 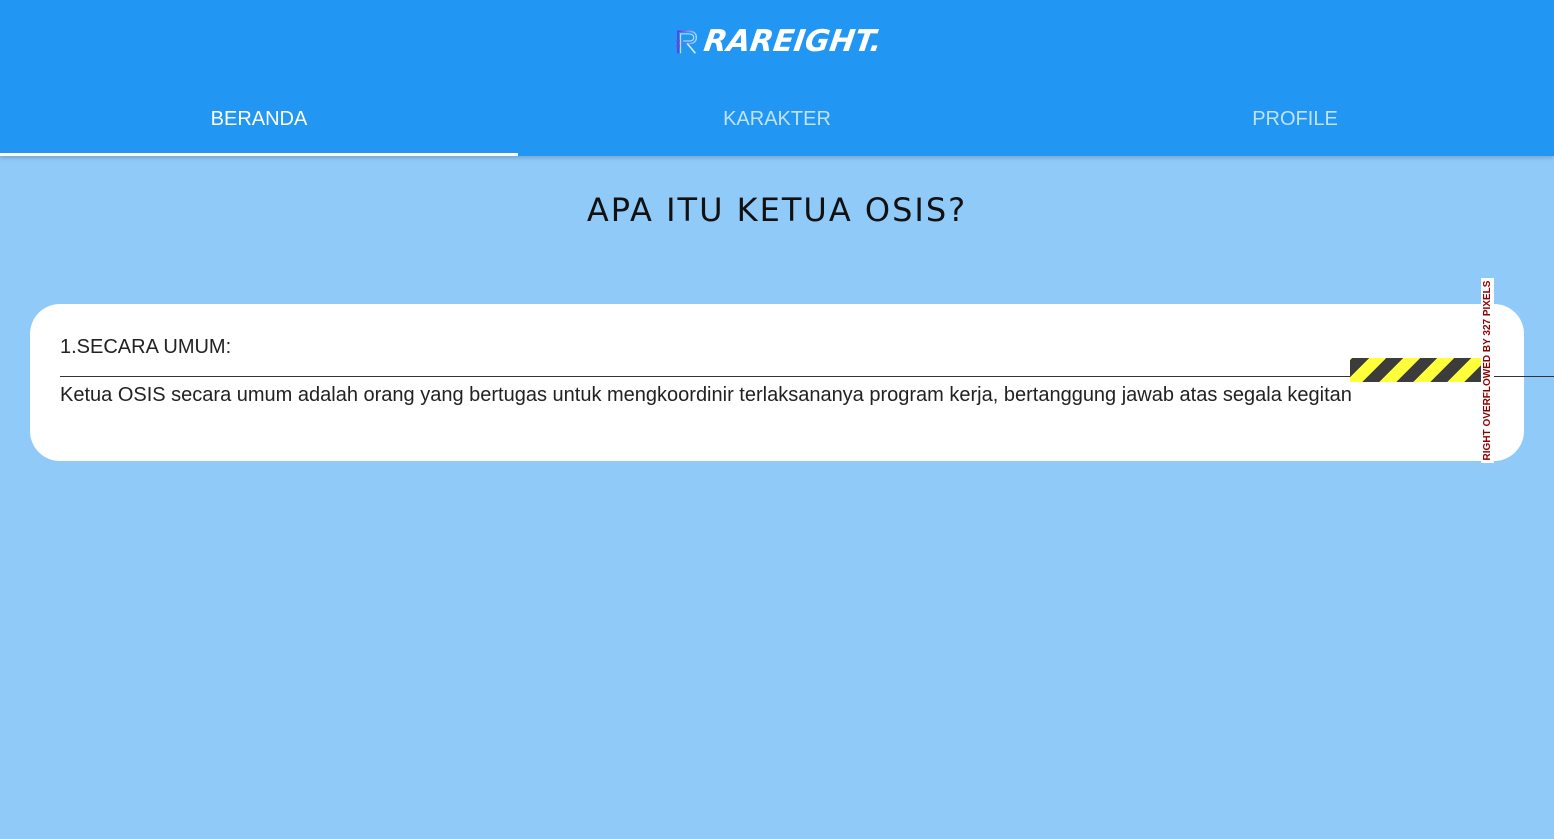 What do you see at coordinates (807, 376) in the screenshot?
I see `divider` at bounding box center [807, 376].